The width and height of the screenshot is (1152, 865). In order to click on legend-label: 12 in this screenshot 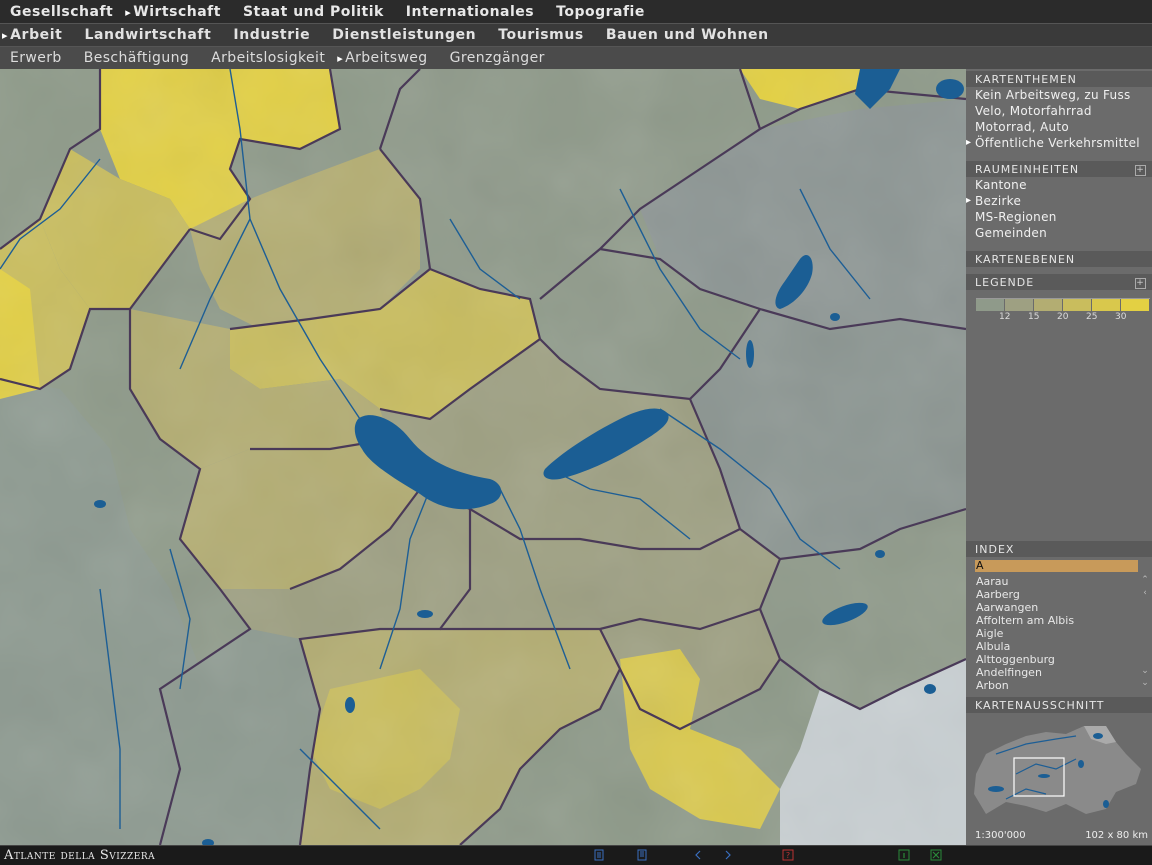, I will do `click(1005, 317)`.